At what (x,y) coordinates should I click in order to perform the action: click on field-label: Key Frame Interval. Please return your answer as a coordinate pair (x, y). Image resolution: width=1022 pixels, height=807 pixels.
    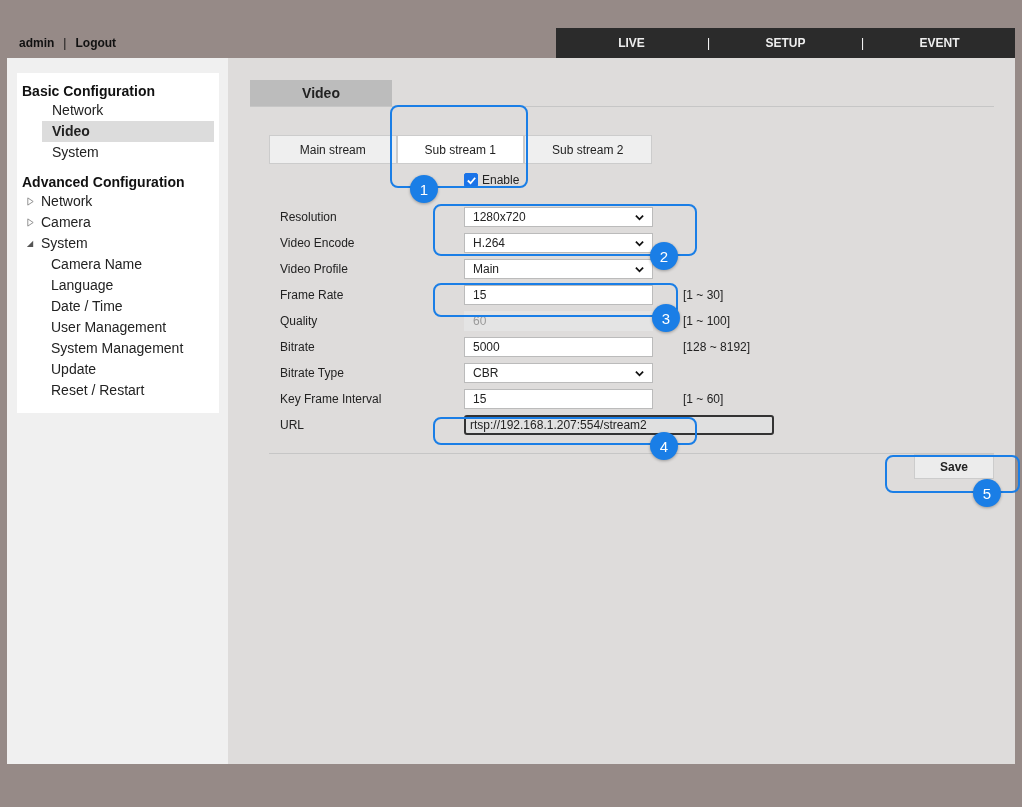
    Looking at the image, I should click on (331, 399).